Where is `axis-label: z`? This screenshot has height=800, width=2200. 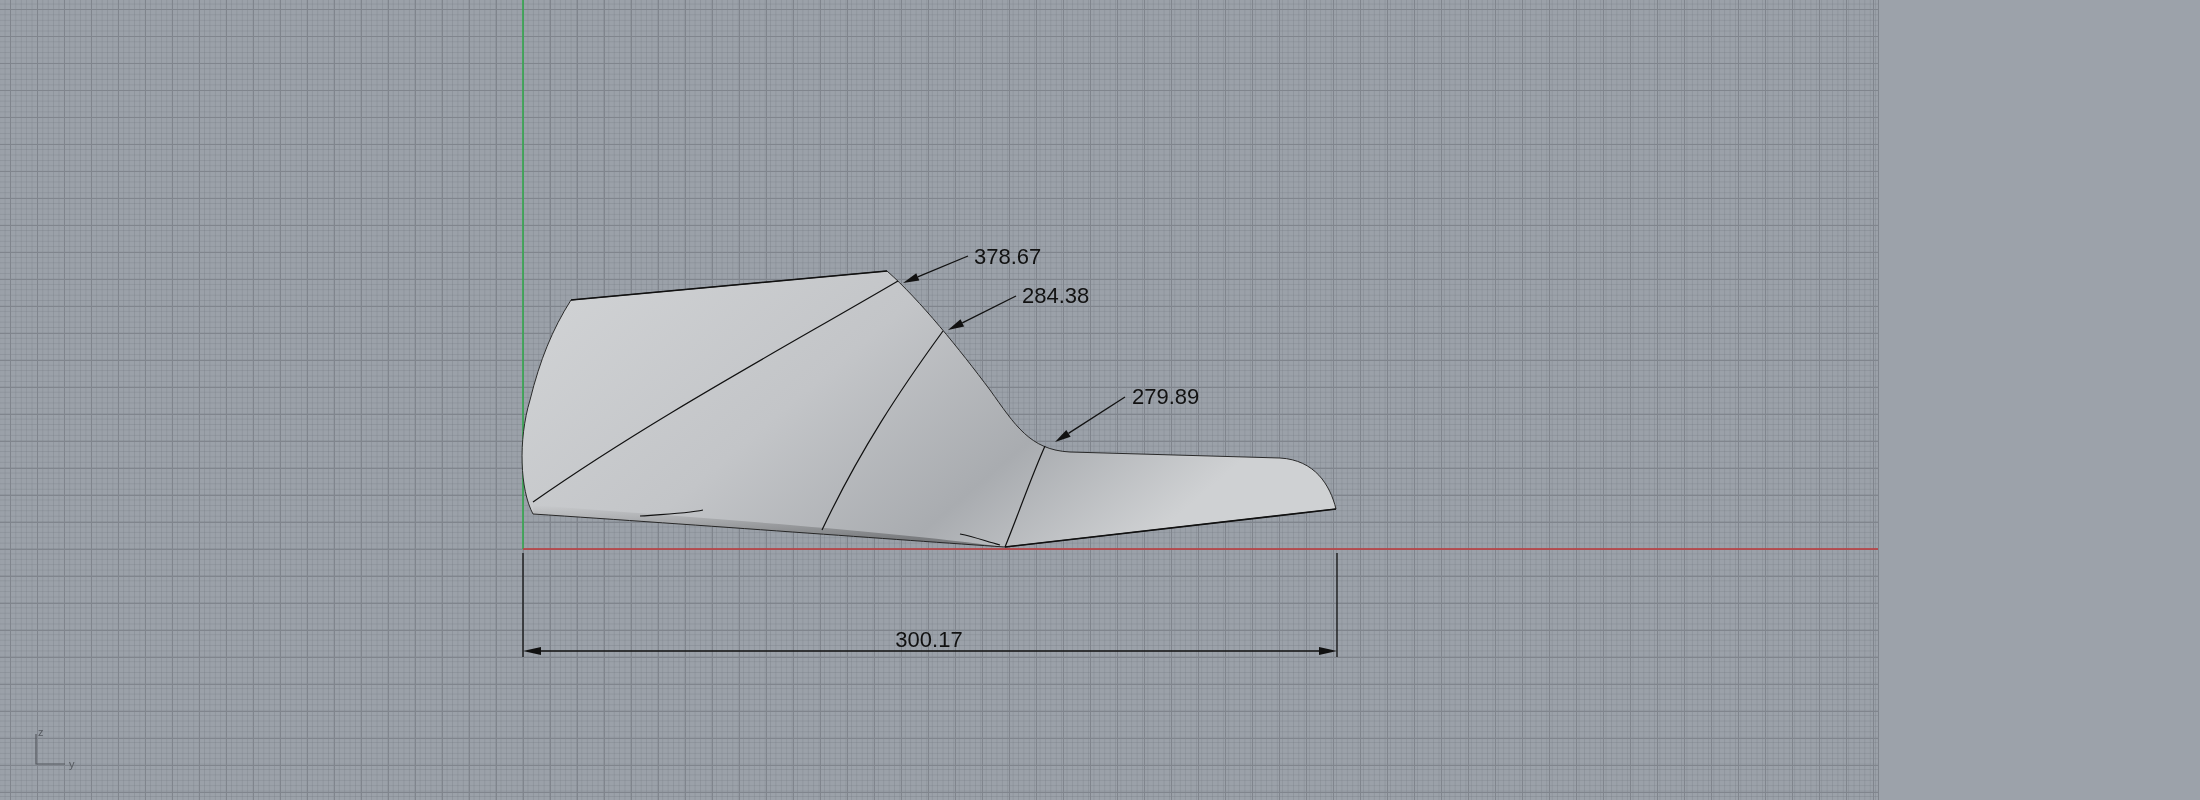 axis-label: z is located at coordinates (41, 732).